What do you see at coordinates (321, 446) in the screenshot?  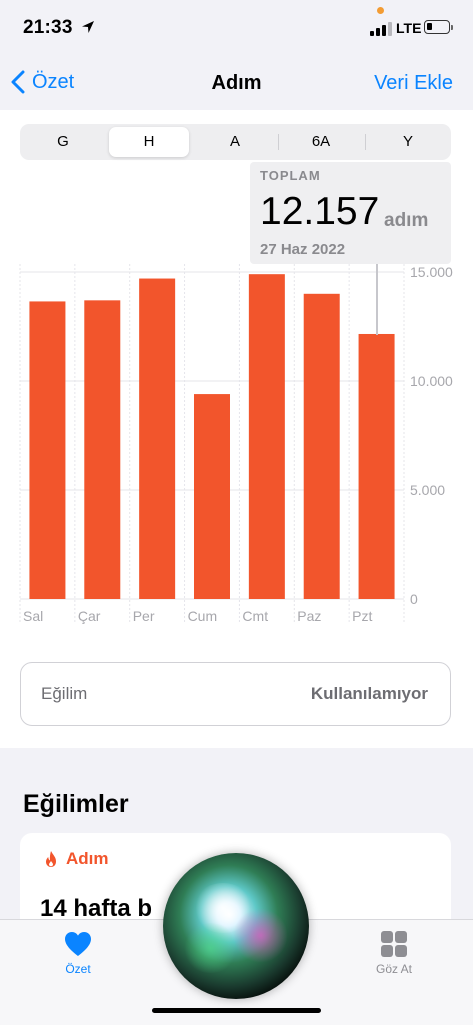 I see `bar-Paz` at bounding box center [321, 446].